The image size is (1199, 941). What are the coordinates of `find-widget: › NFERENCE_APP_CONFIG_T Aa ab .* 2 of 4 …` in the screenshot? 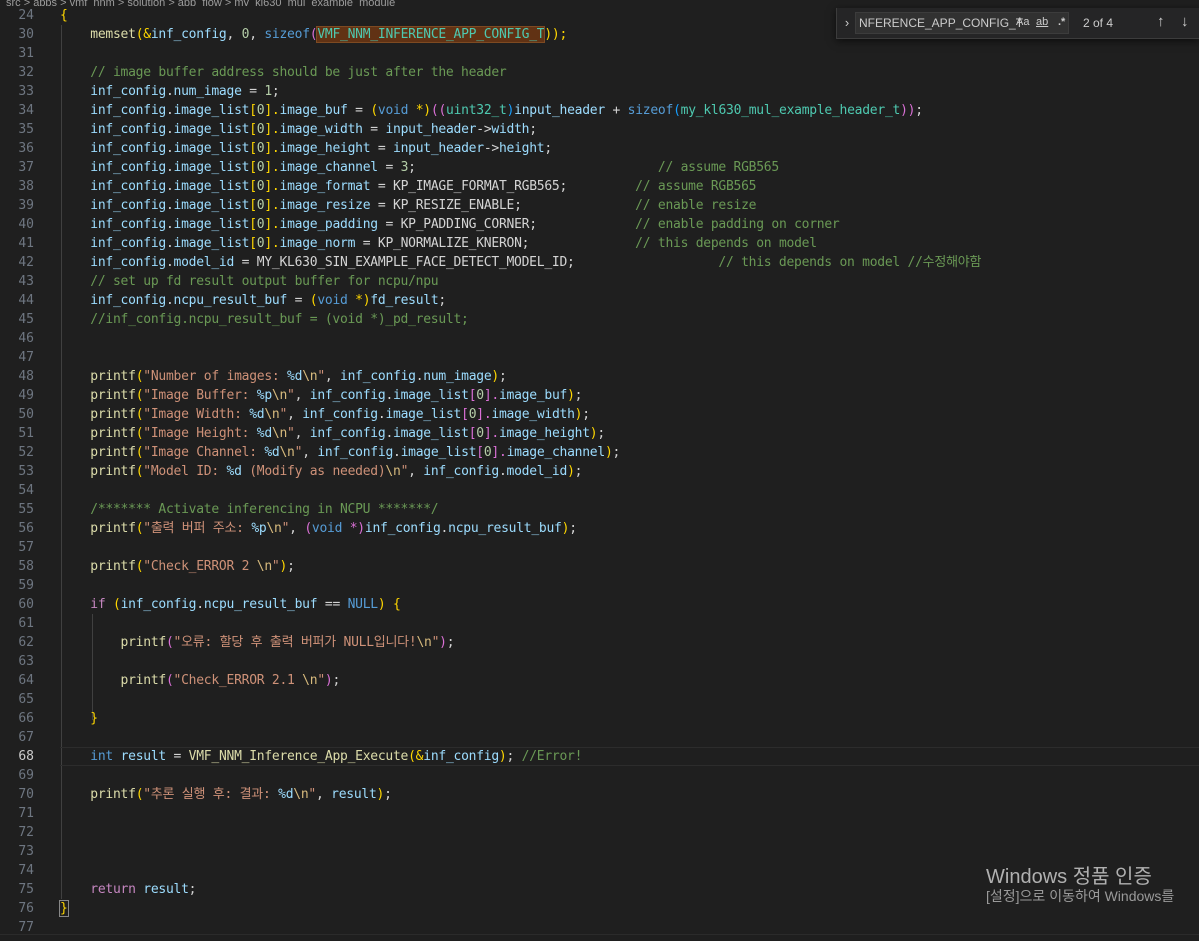 It's located at (1017, 23).